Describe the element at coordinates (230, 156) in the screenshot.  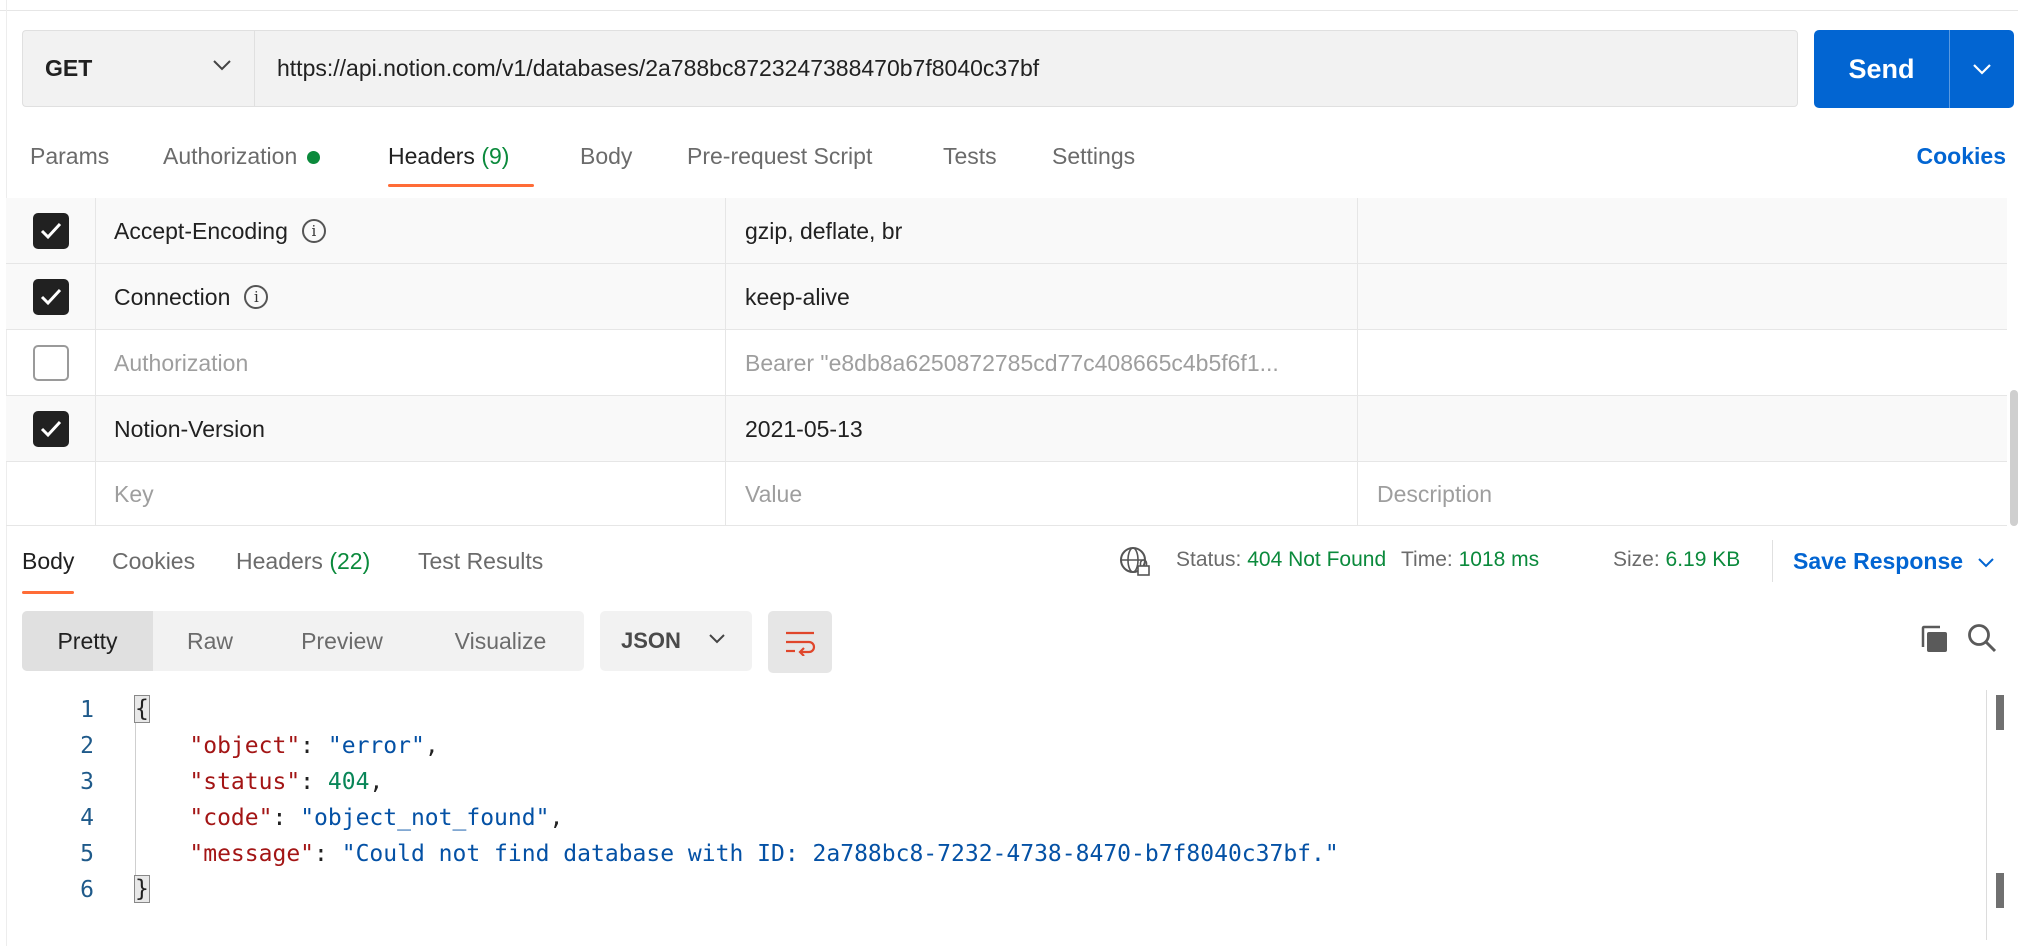
I see `tab-authorization-label: Authorization` at that location.